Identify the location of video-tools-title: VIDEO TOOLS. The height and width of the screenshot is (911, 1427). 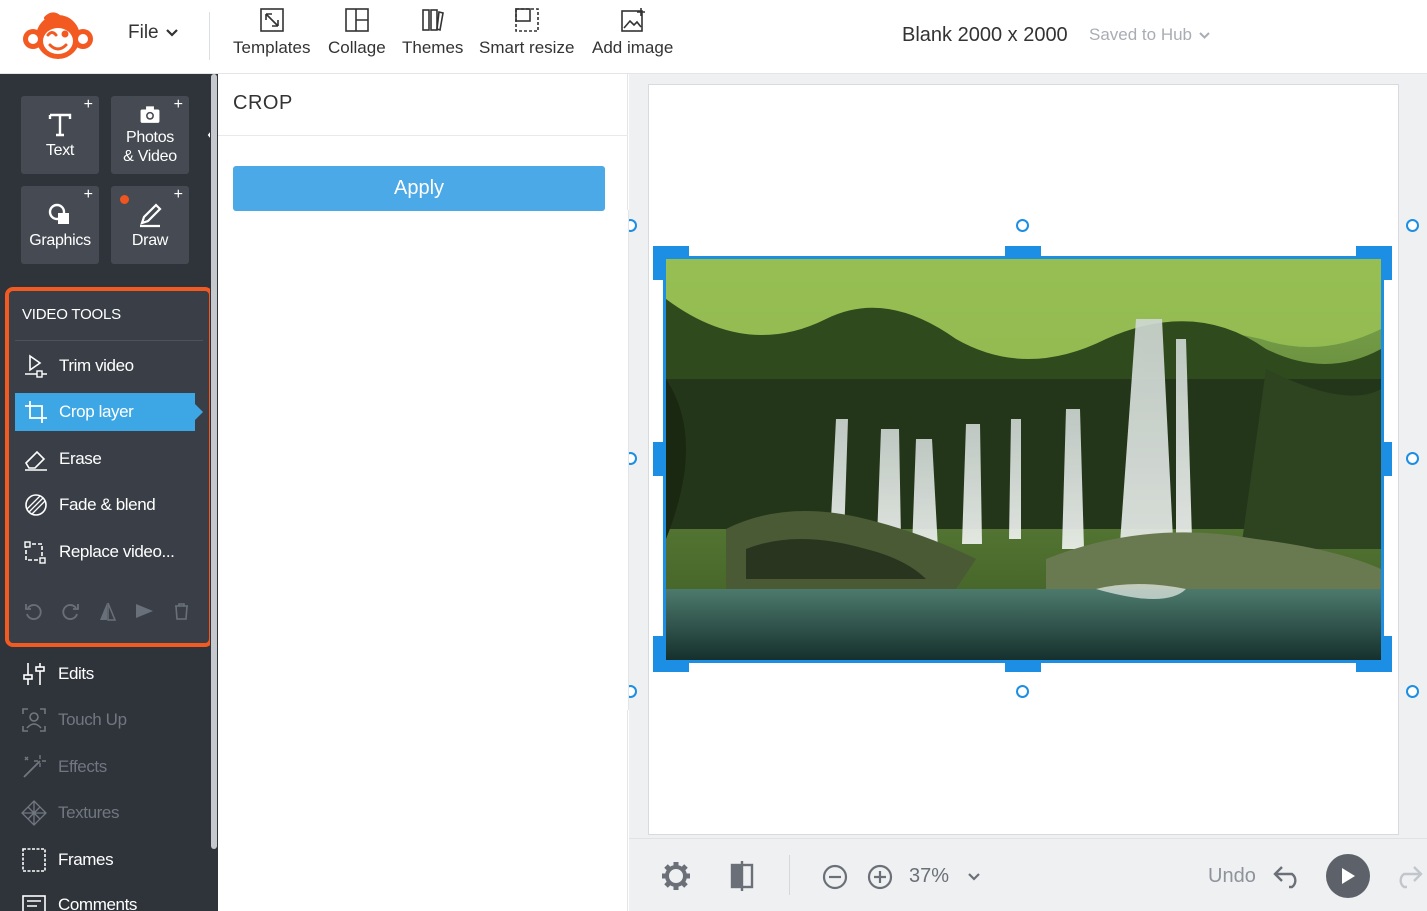
(71, 314).